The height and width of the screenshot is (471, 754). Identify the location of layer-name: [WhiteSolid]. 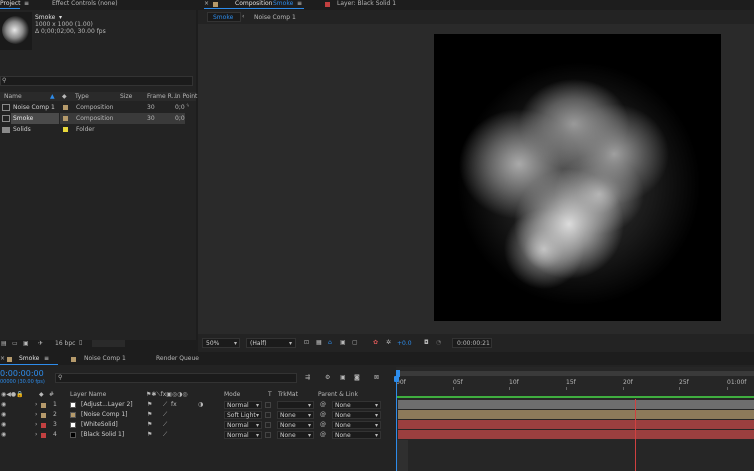
(99, 425).